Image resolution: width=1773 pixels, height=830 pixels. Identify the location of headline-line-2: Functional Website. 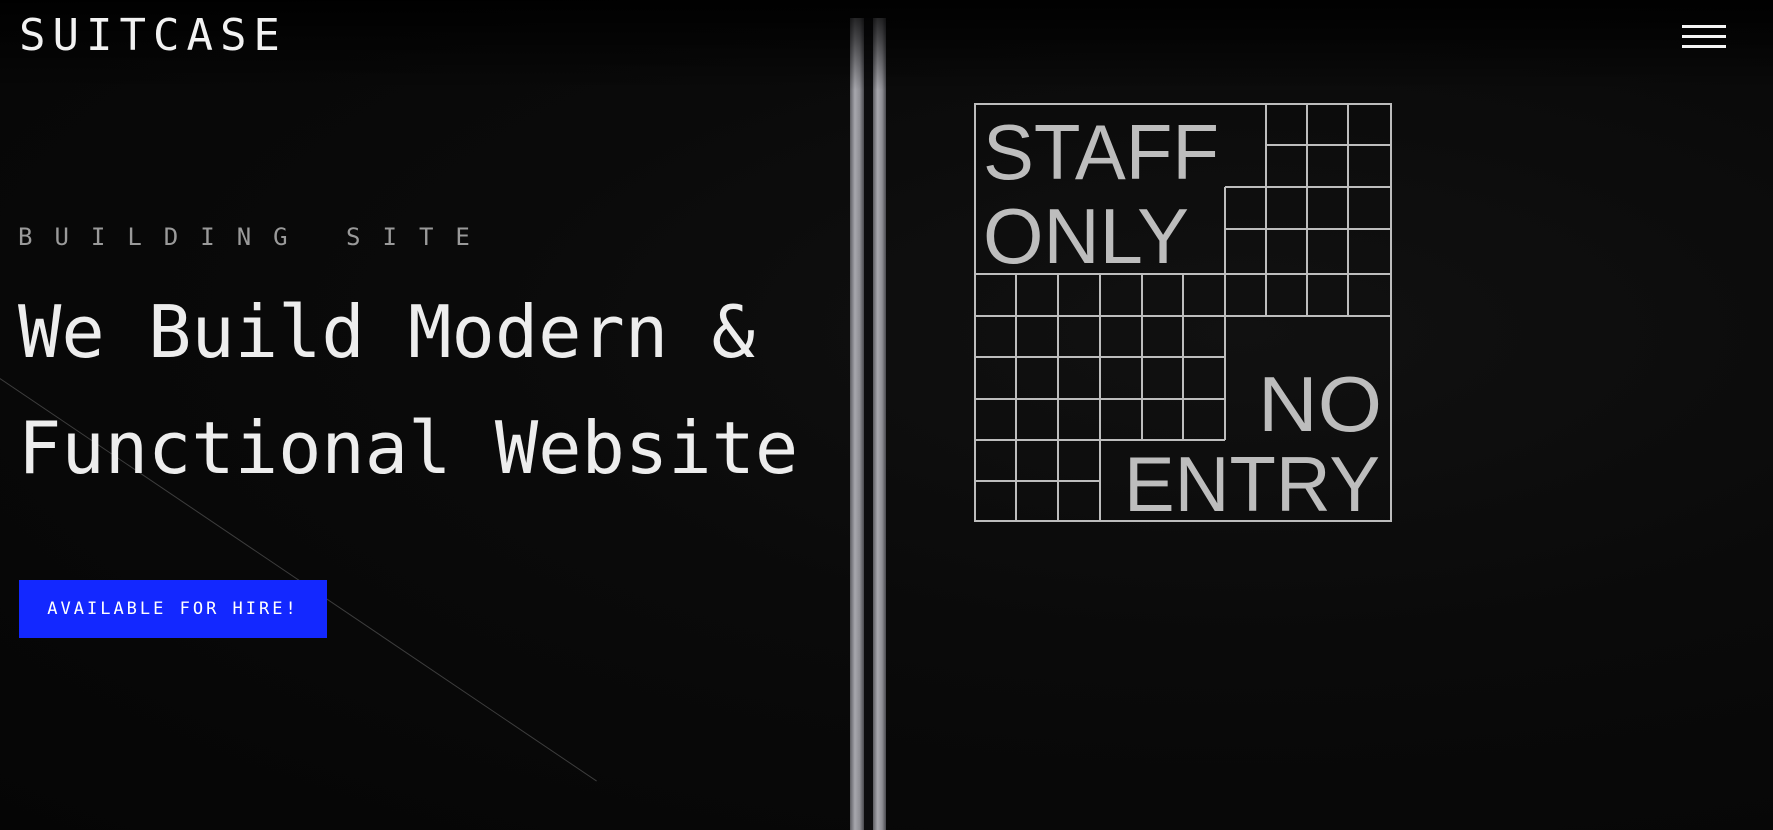
(408, 448).